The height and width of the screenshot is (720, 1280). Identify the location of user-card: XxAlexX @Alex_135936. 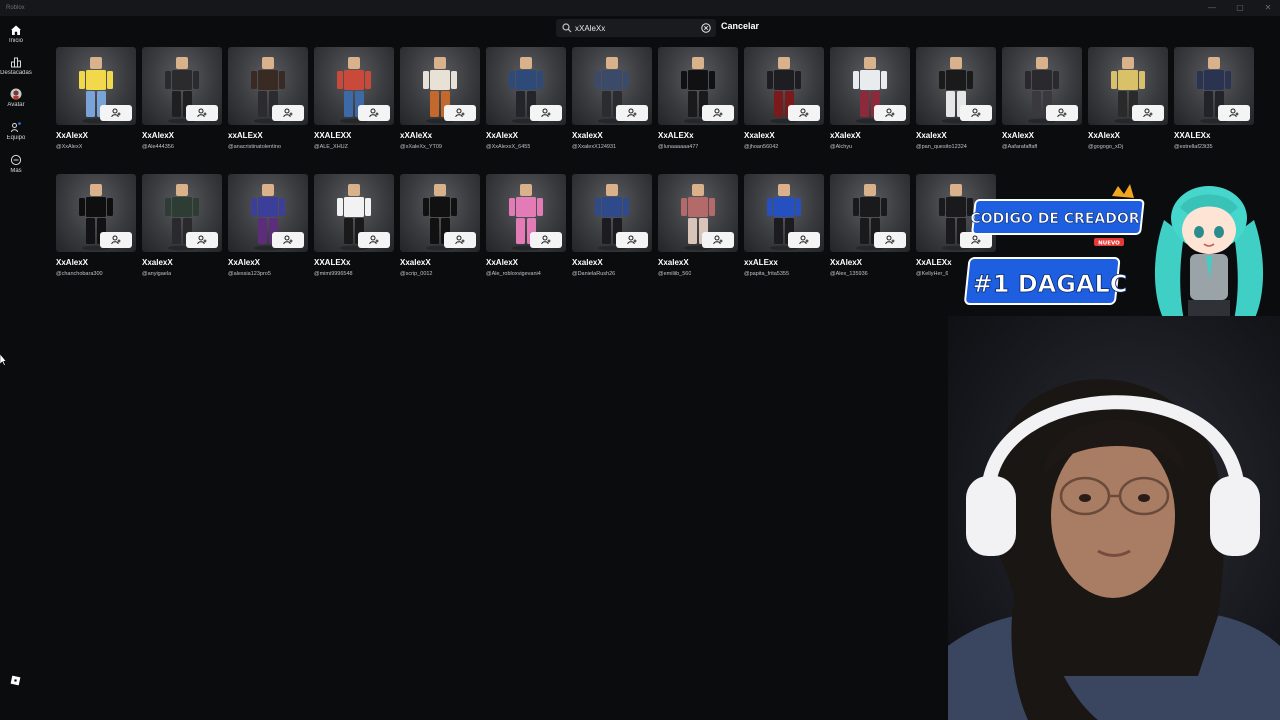
(870, 227).